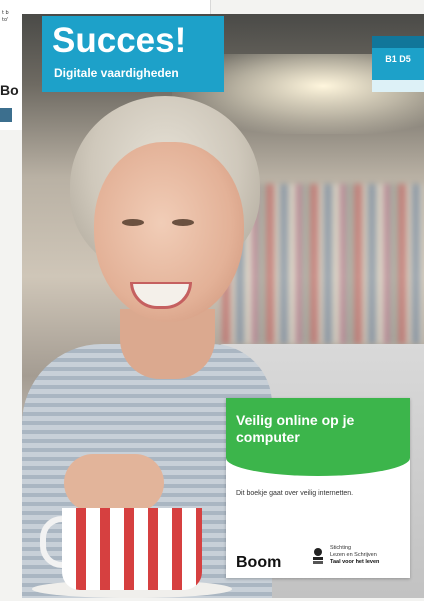  I want to click on background-partial-label: Bo, so click(9, 90).